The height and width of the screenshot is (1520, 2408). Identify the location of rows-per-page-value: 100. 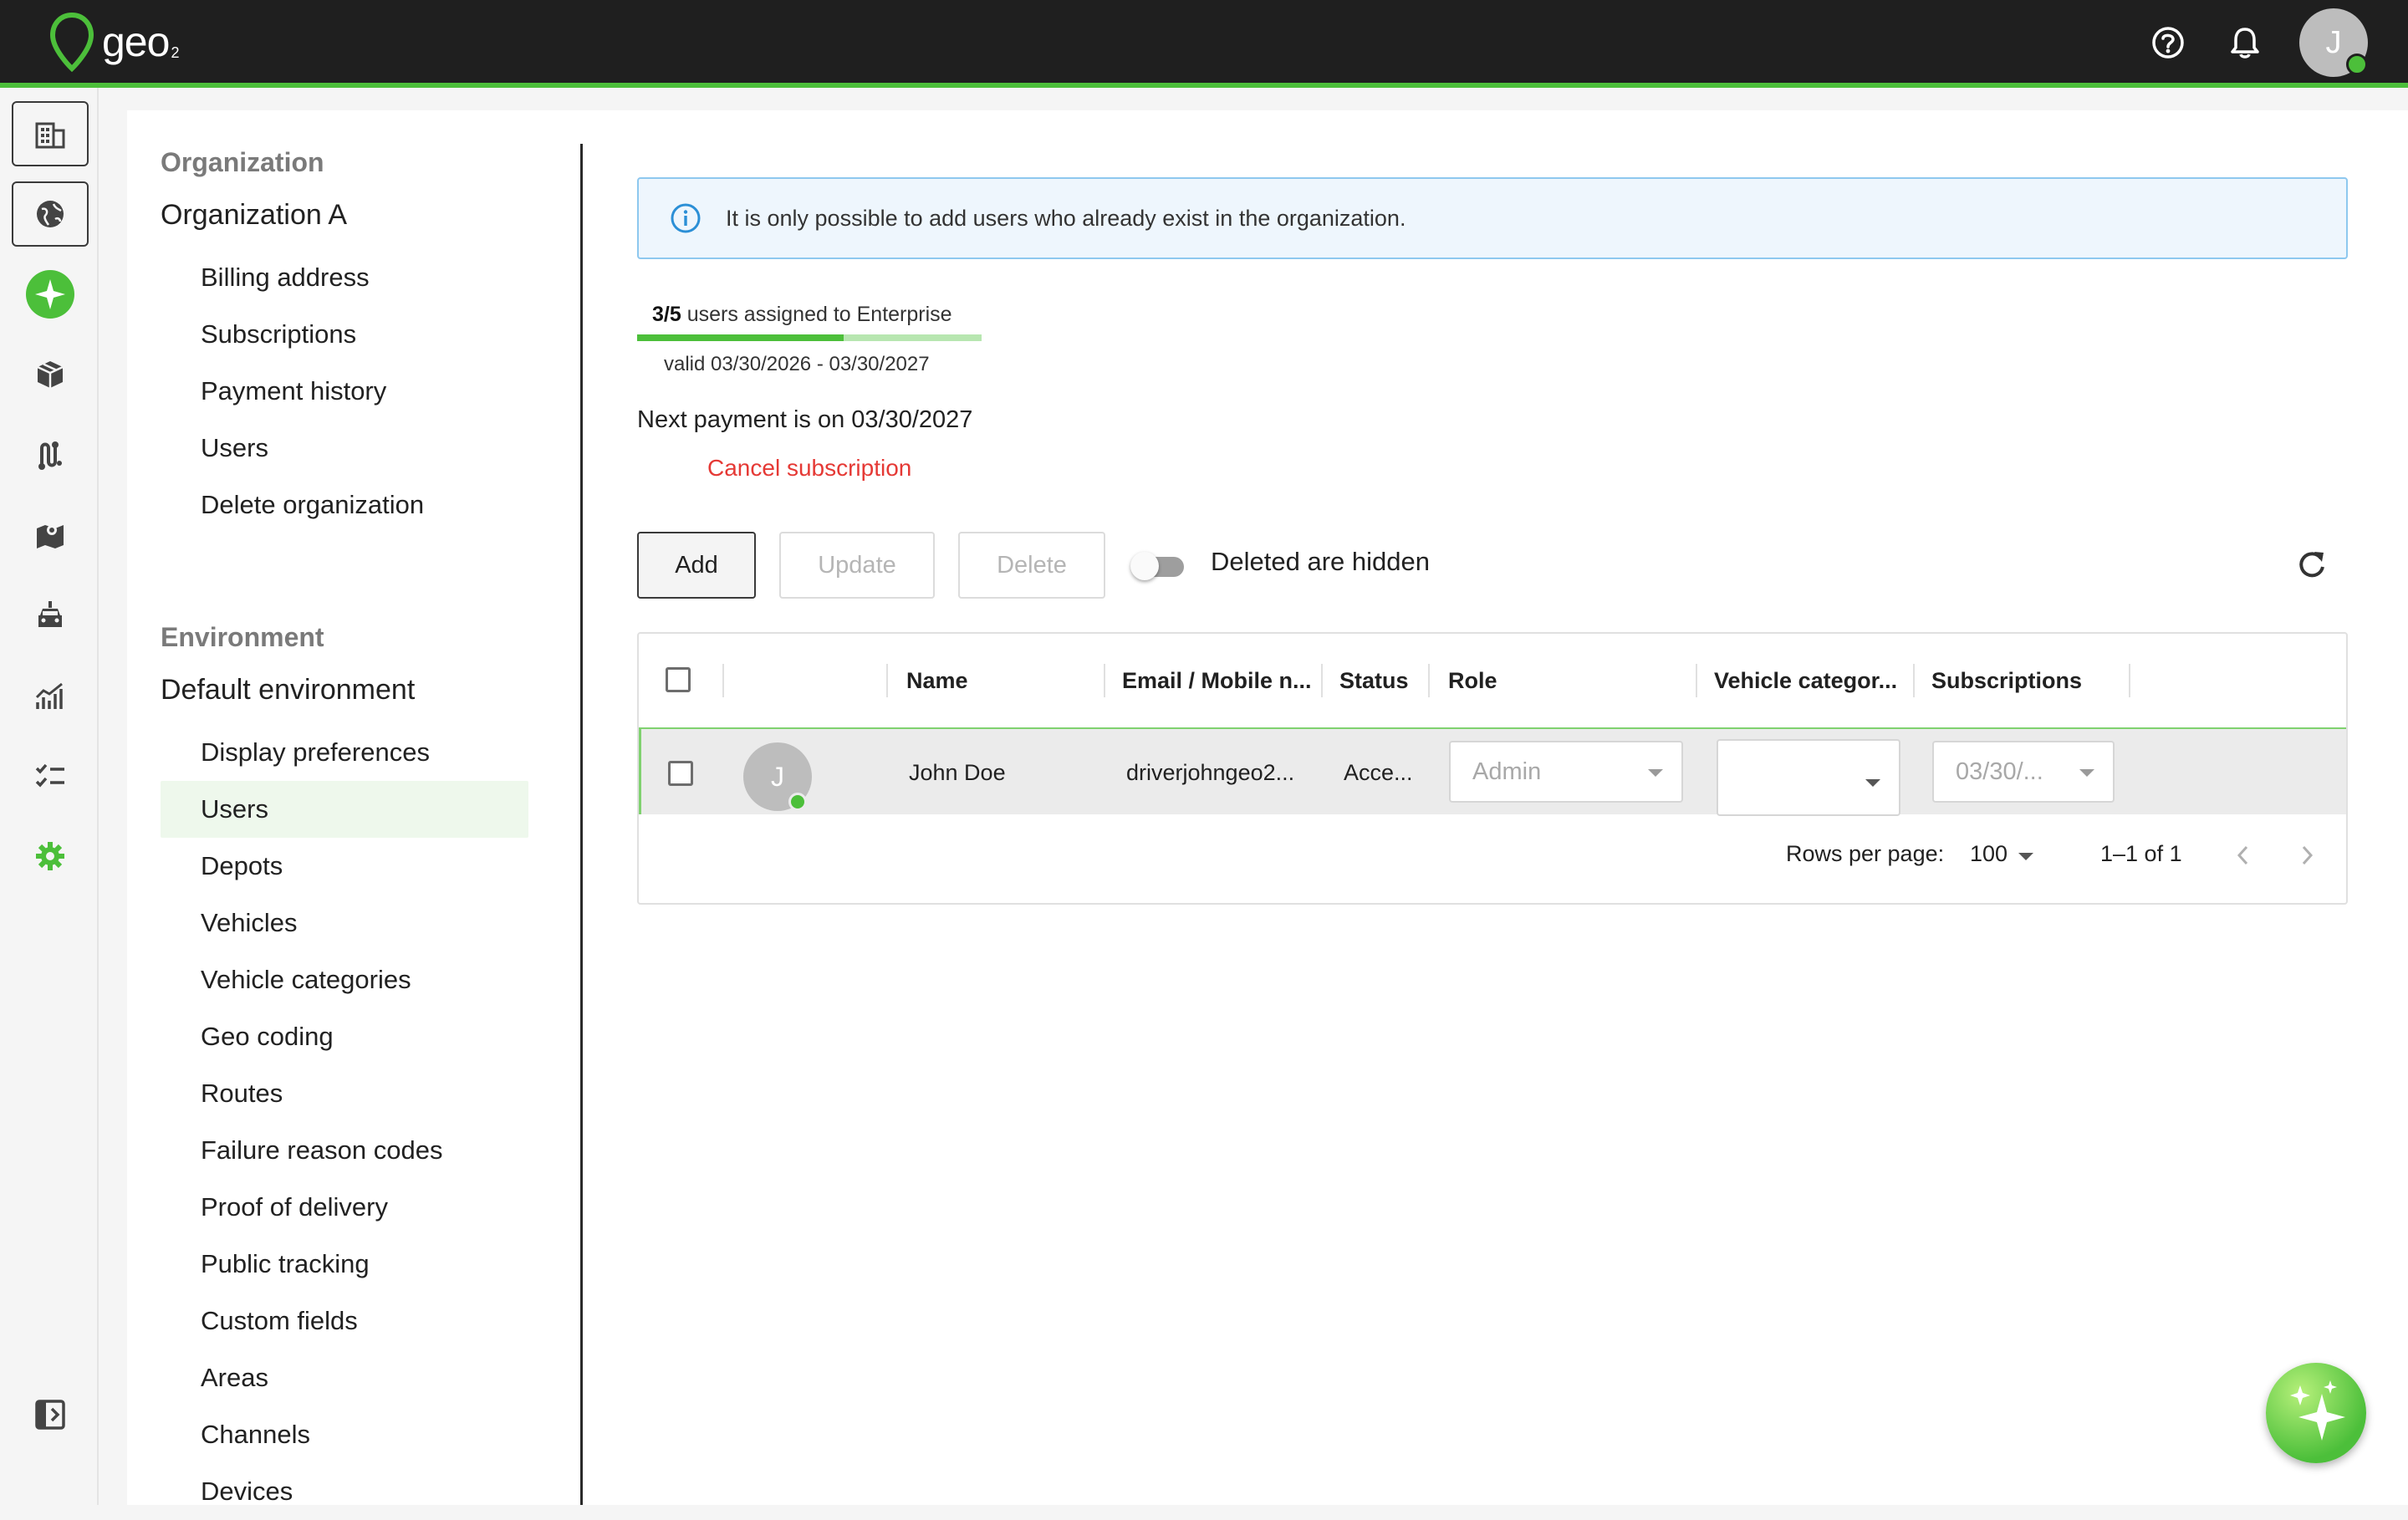
(1989, 854).